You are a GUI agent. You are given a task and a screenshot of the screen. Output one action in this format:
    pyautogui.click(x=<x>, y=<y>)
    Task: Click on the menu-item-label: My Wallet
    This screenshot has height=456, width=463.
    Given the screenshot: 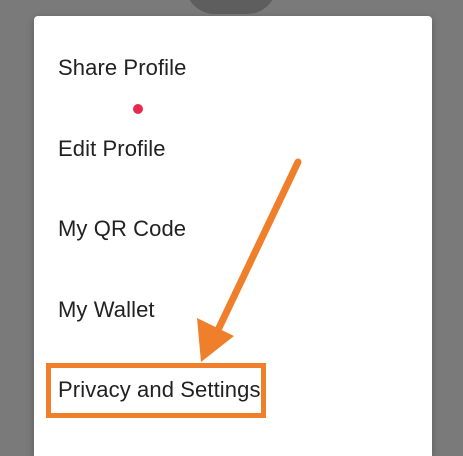 What is the action you would take?
    pyautogui.click(x=106, y=309)
    